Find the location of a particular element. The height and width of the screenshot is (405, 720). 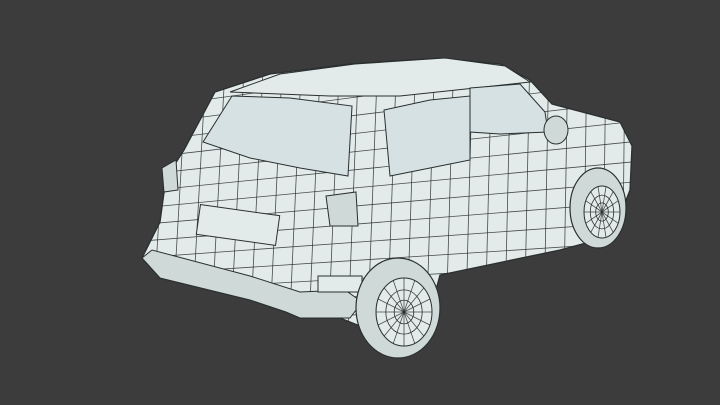

tail-light-left is located at coordinates (170, 176).